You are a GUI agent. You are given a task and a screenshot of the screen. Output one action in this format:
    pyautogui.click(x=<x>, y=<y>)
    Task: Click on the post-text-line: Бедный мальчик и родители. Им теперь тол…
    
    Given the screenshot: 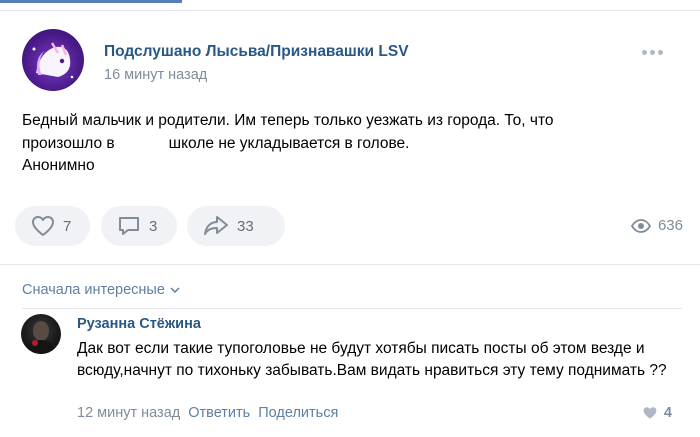 What is the action you would take?
    pyautogui.click(x=288, y=120)
    